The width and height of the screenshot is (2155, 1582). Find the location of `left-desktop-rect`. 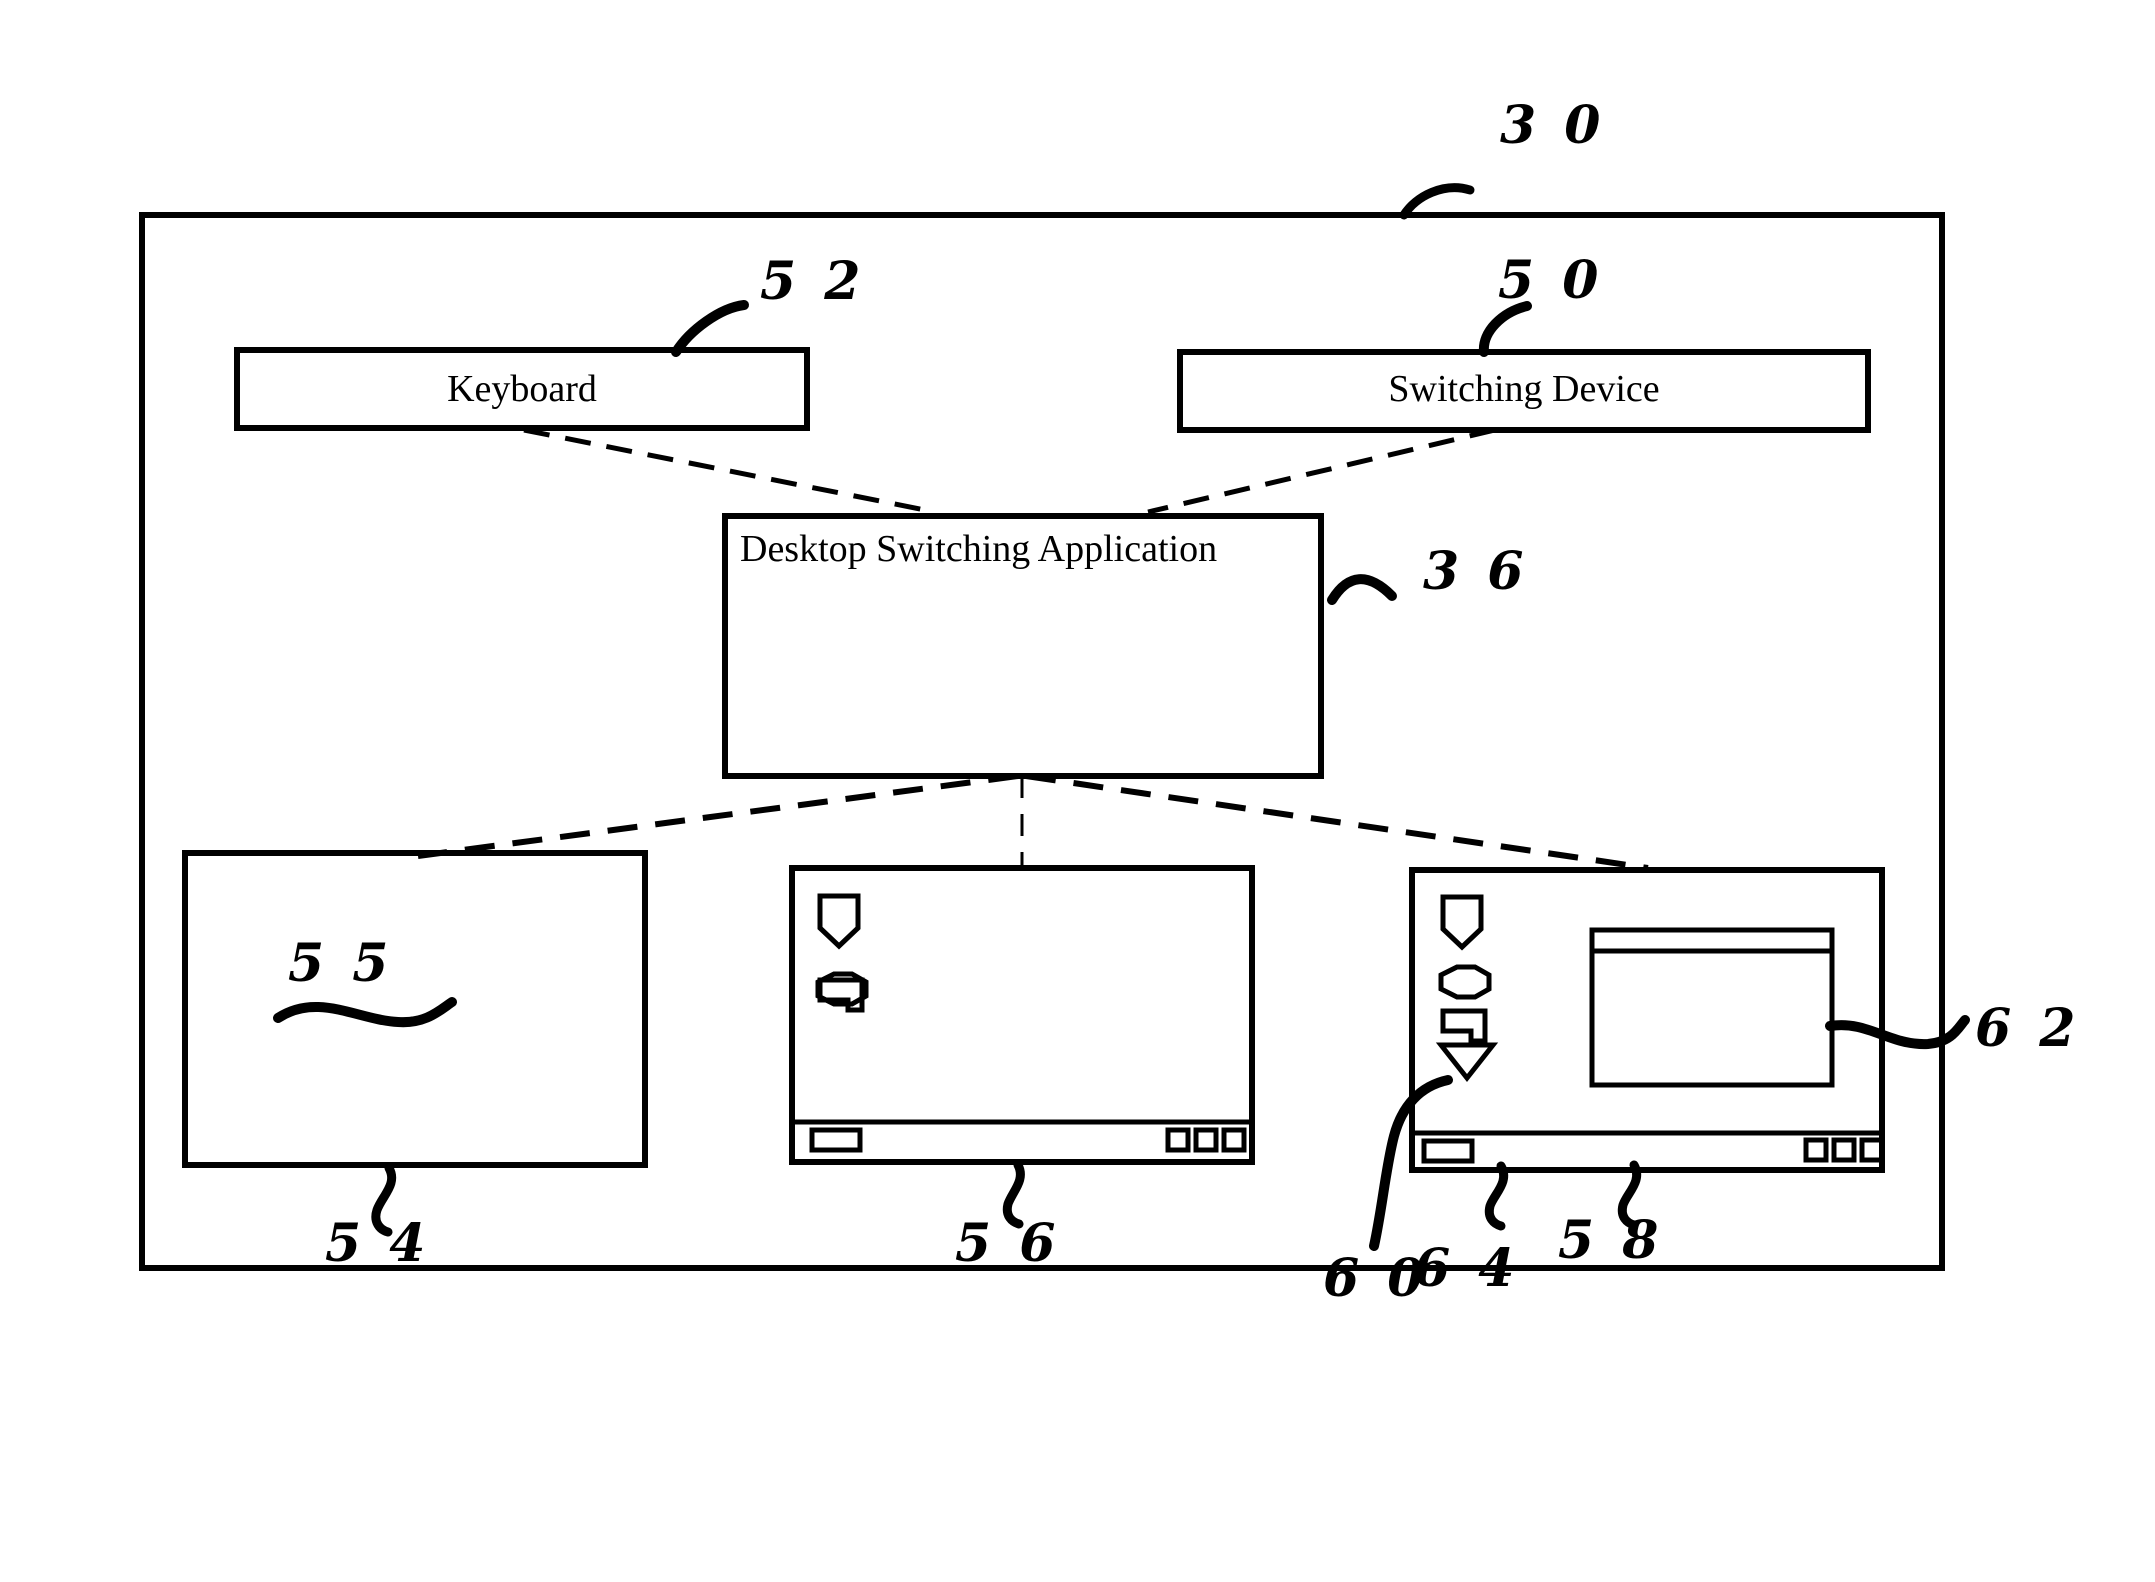

left-desktop-rect is located at coordinates (415, 1009).